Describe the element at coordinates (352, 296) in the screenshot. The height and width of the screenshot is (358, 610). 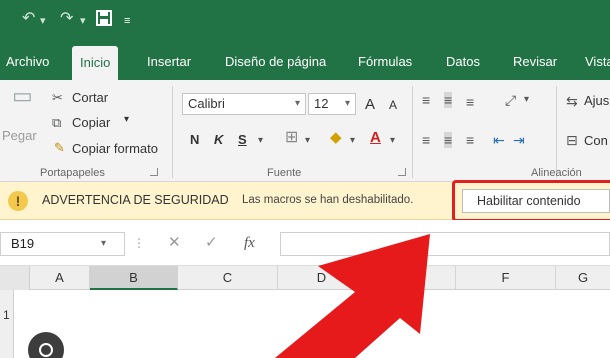
I see `red-arrow-annotation` at that location.